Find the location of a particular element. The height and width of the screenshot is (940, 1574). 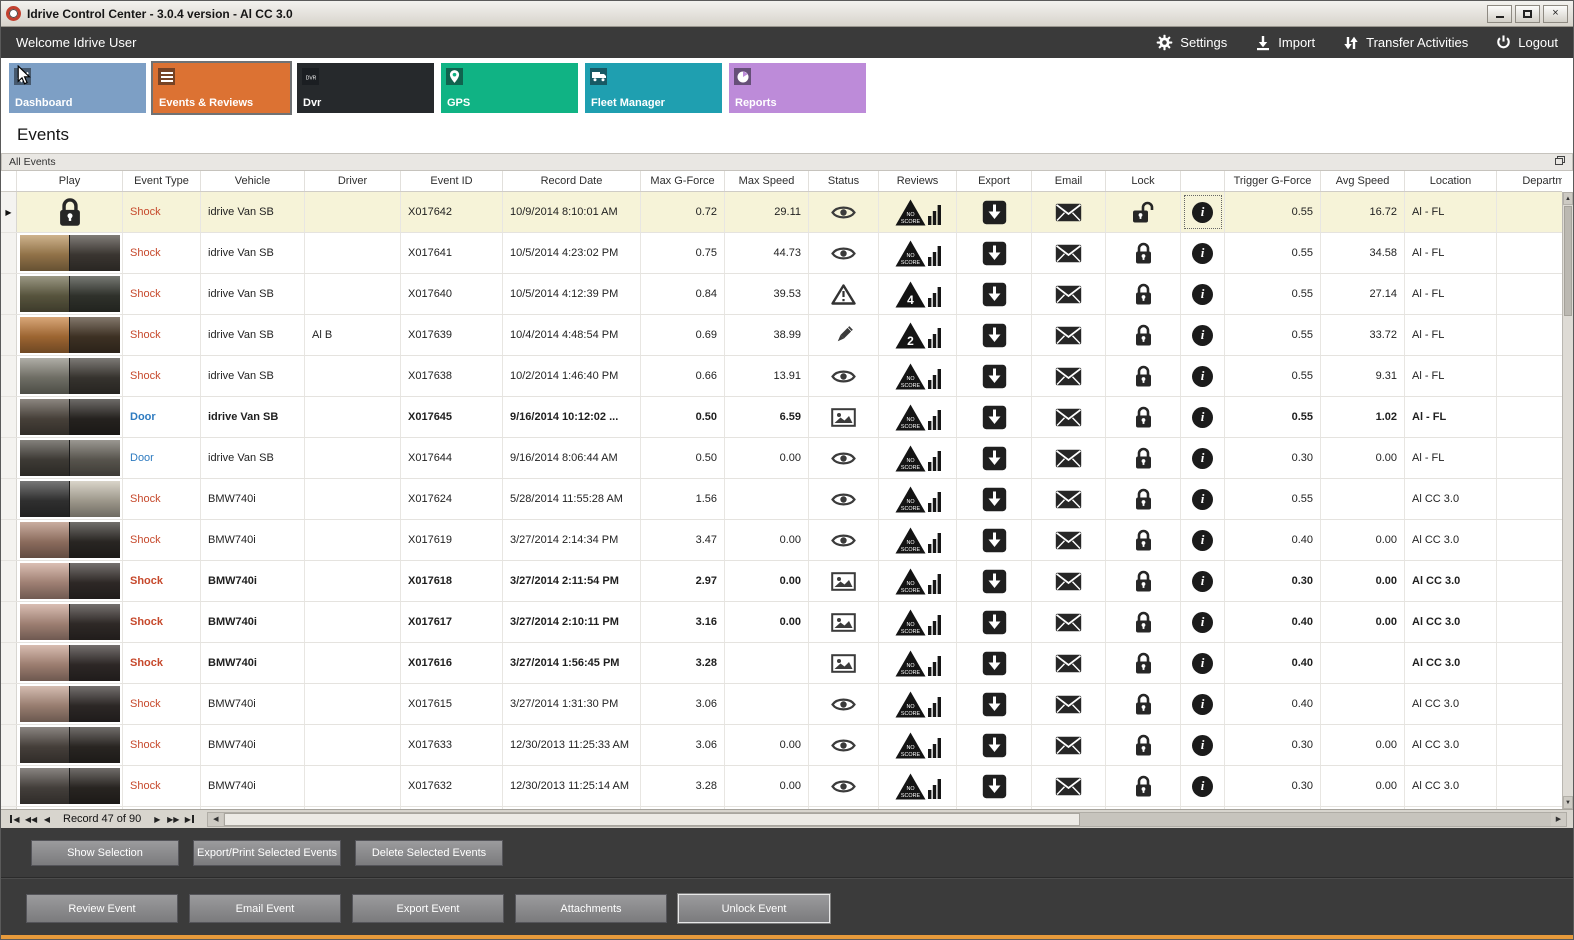

horizontal-scrollbar: ◀ ▶ is located at coordinates (887, 819).